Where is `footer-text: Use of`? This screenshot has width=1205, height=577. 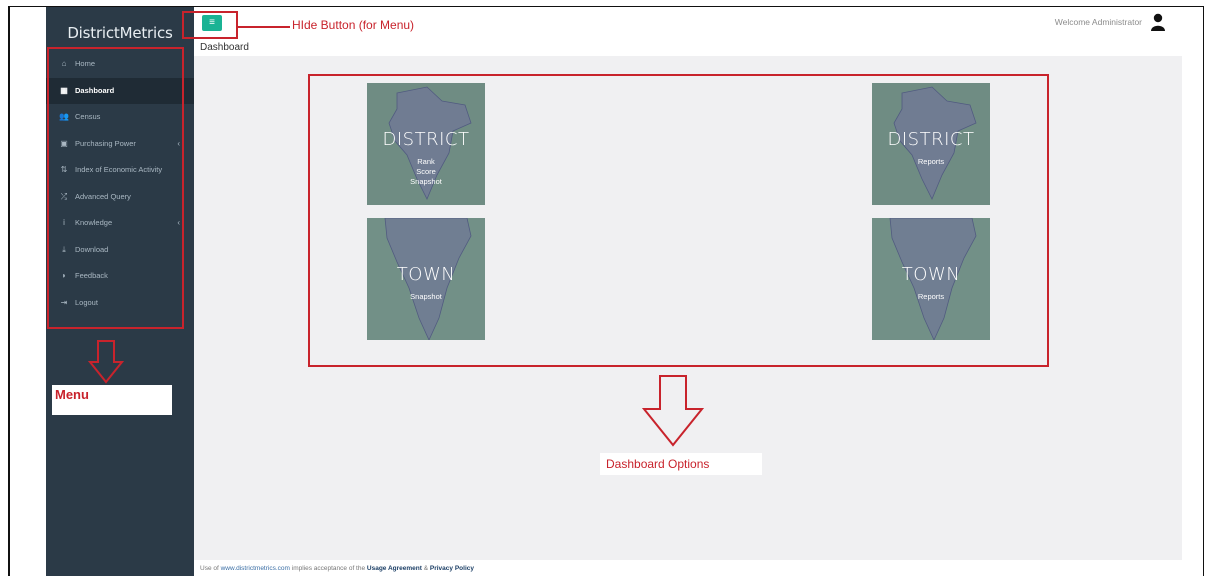
footer-text: Use of is located at coordinates (210, 568).